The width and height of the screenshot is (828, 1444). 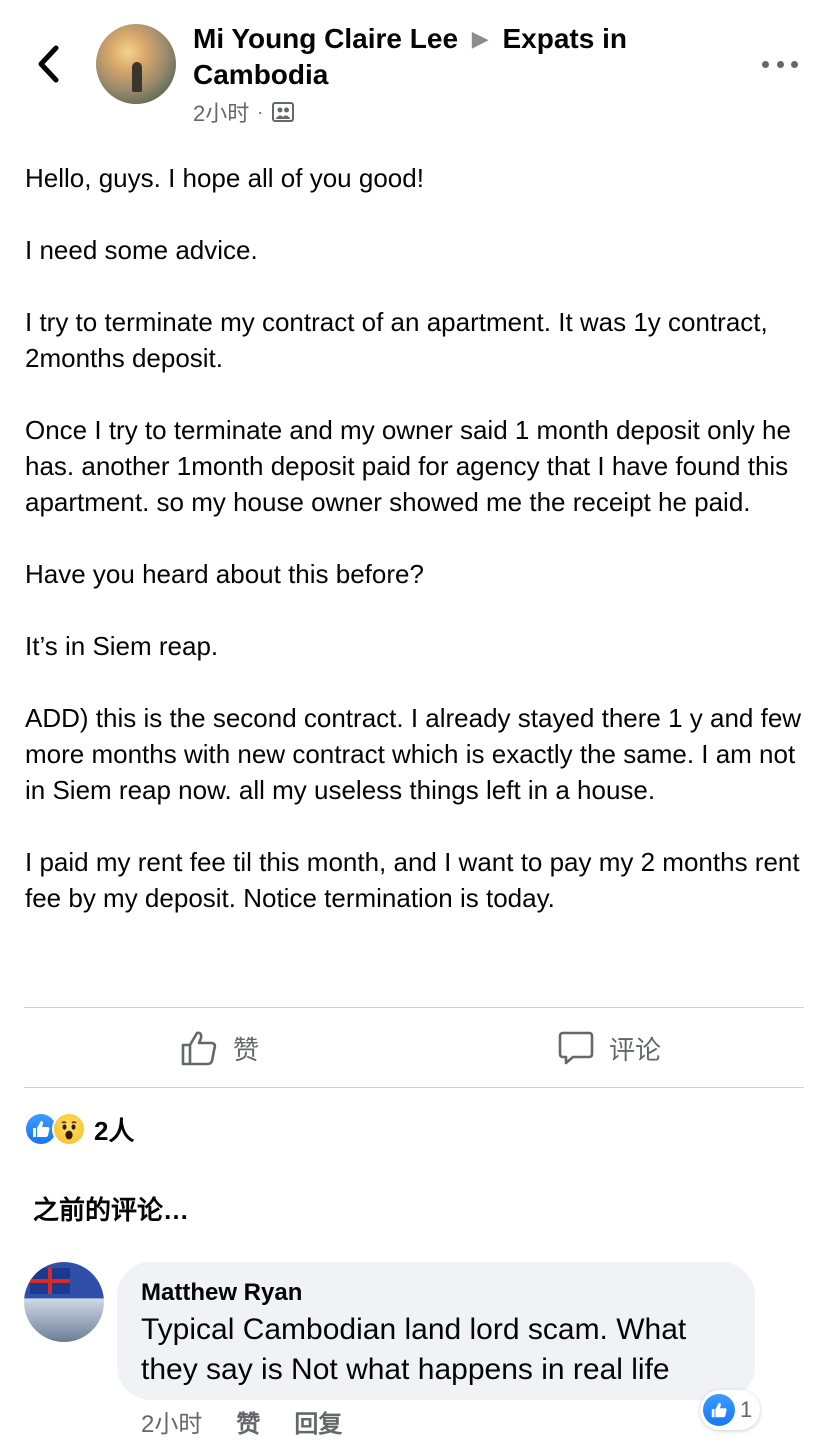 I want to click on group-icon, so click(x=283, y=112).